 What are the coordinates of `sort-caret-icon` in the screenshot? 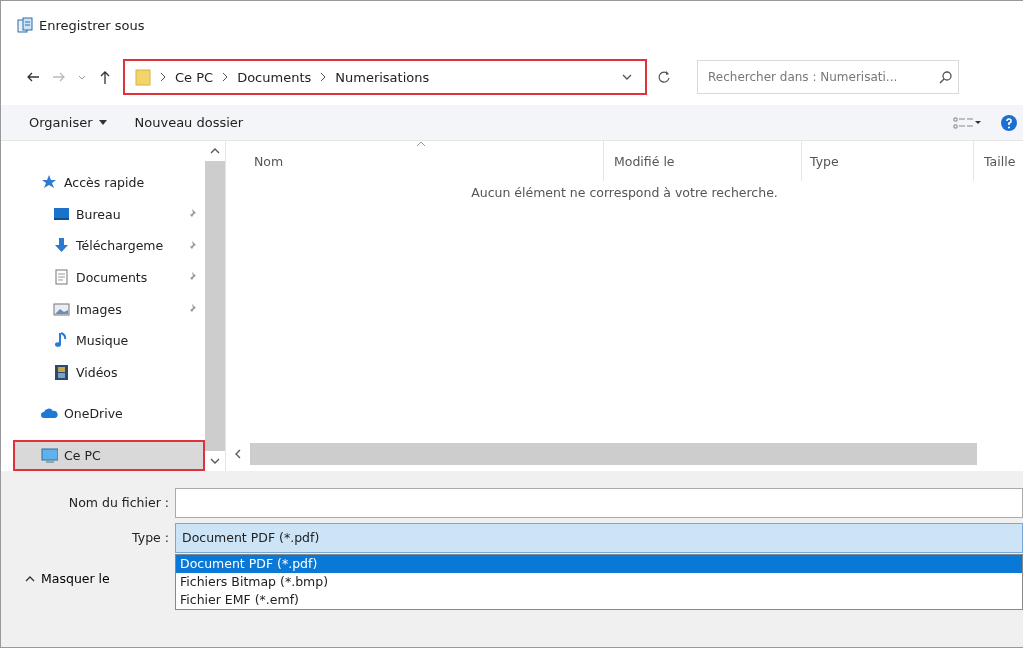 It's located at (421, 144).